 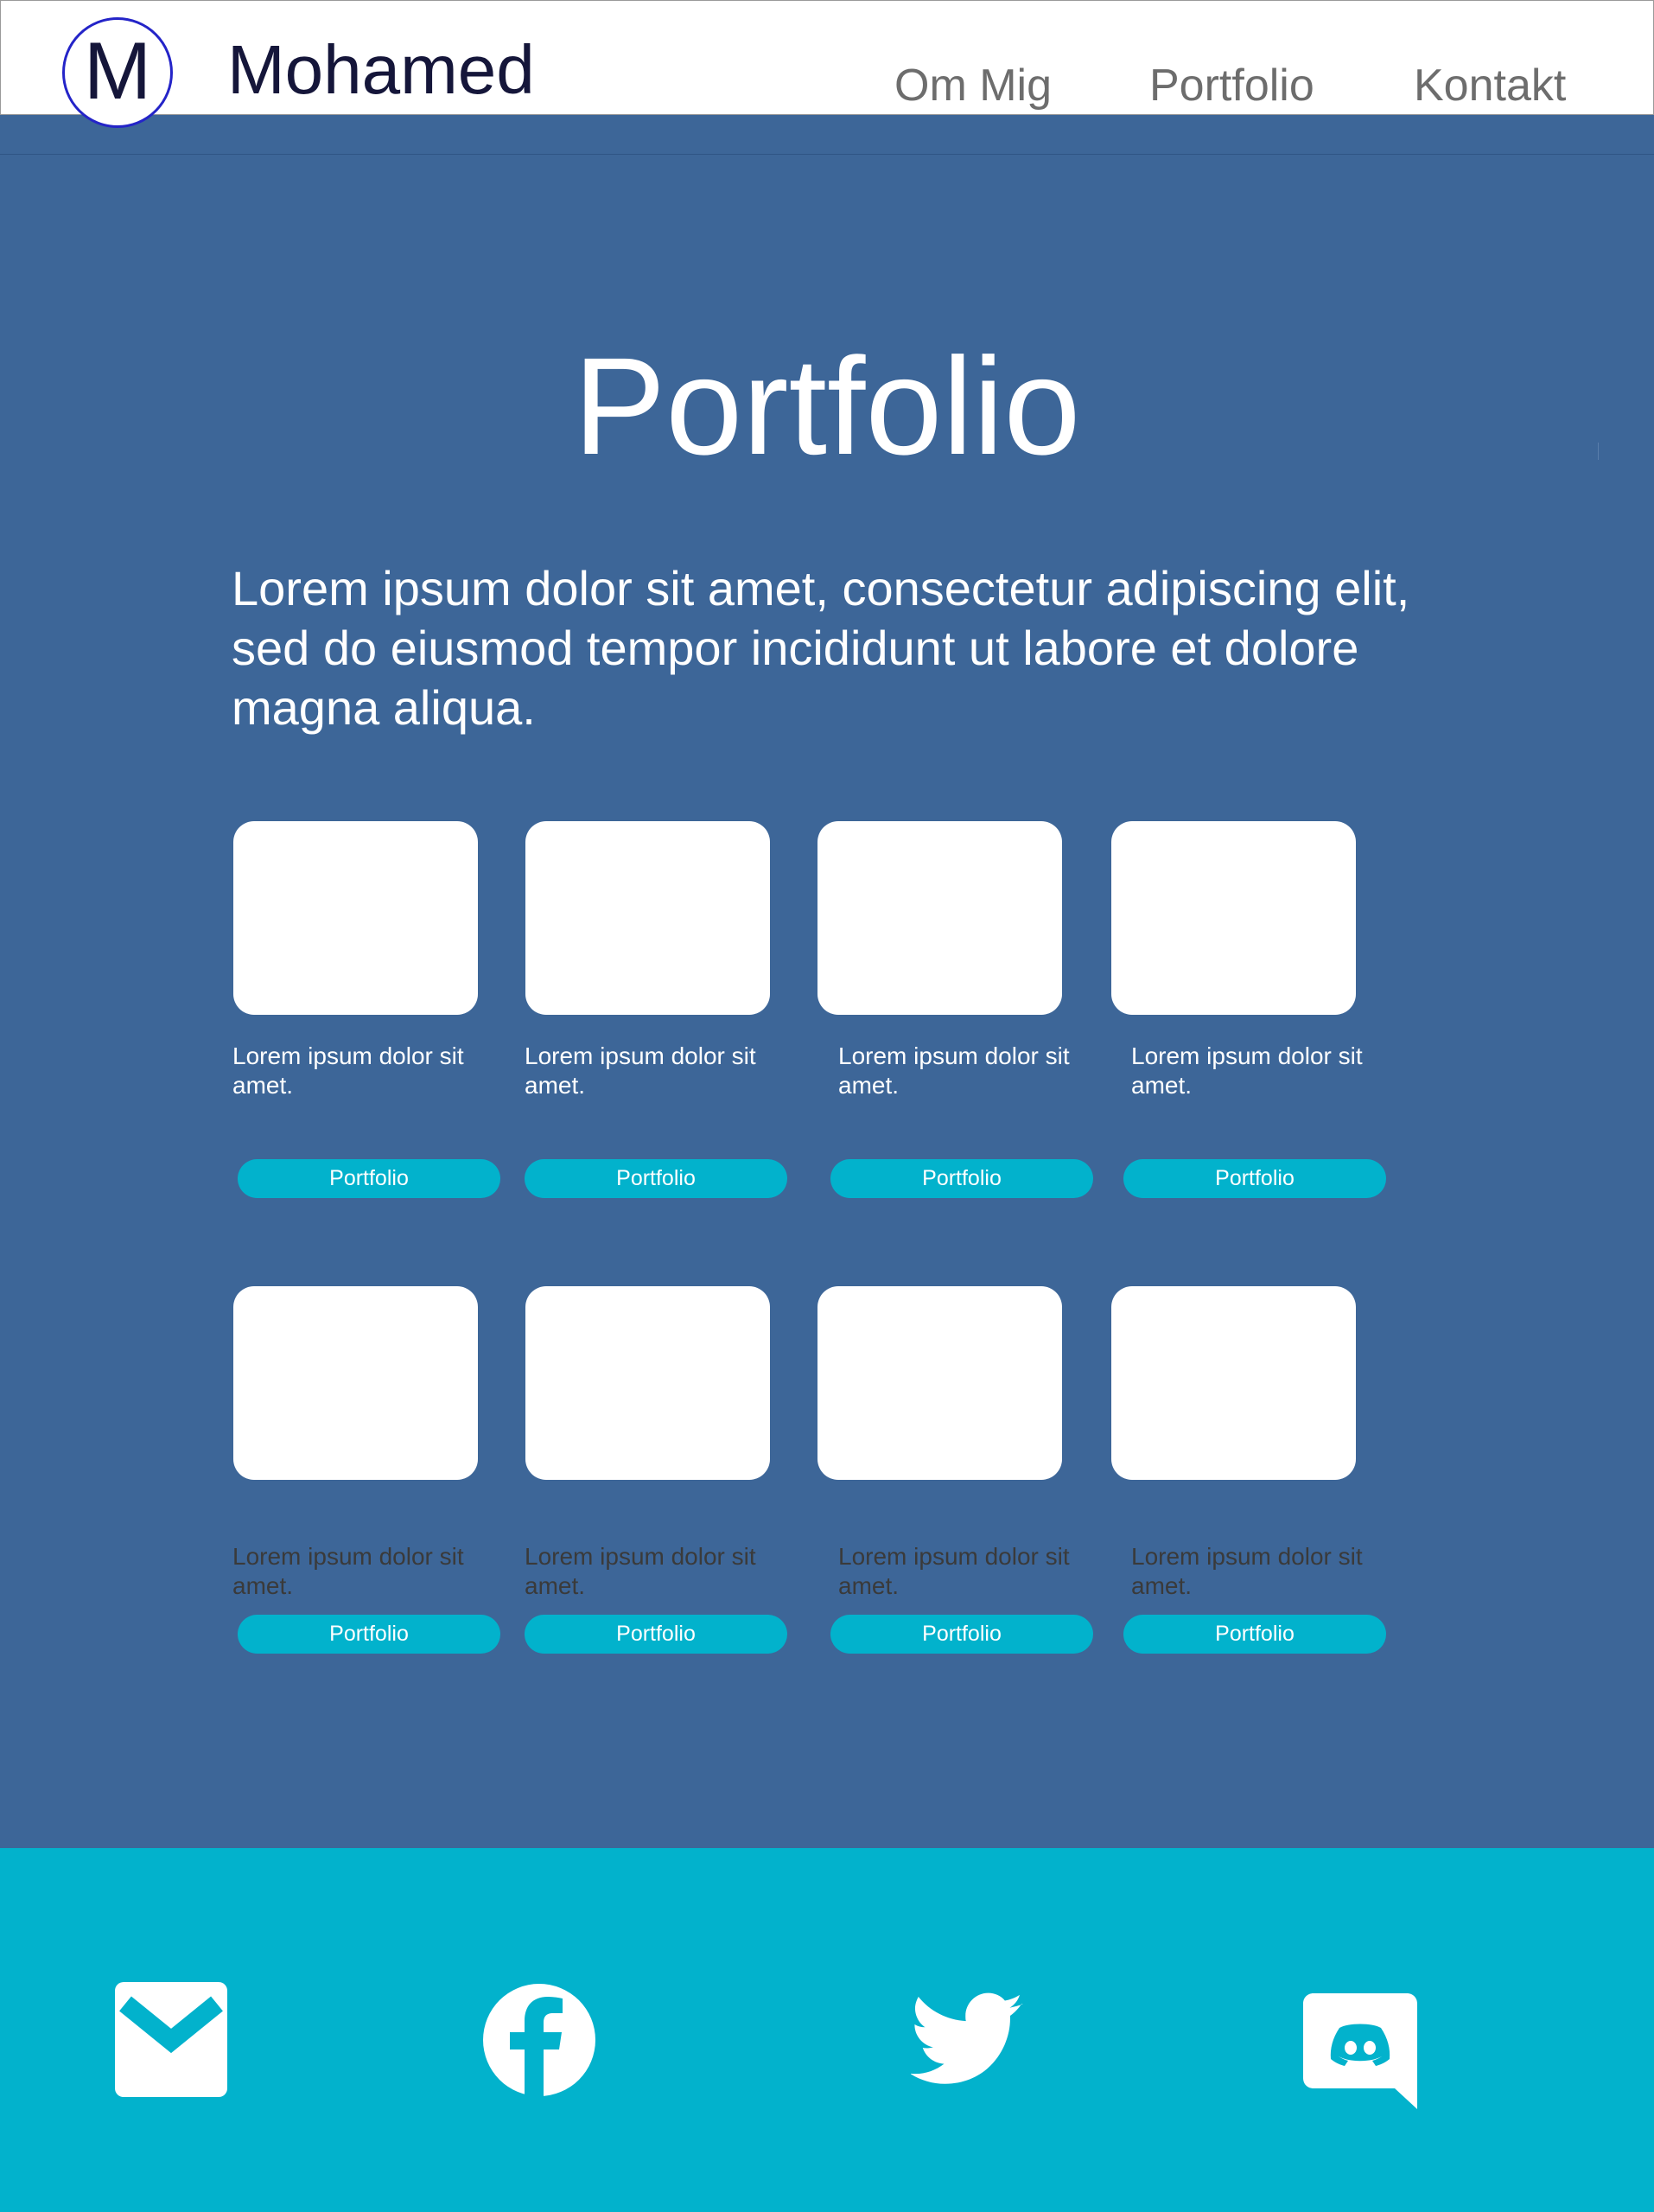 I want to click on nav-link-portfolio: Portfolio, so click(x=1231, y=85).